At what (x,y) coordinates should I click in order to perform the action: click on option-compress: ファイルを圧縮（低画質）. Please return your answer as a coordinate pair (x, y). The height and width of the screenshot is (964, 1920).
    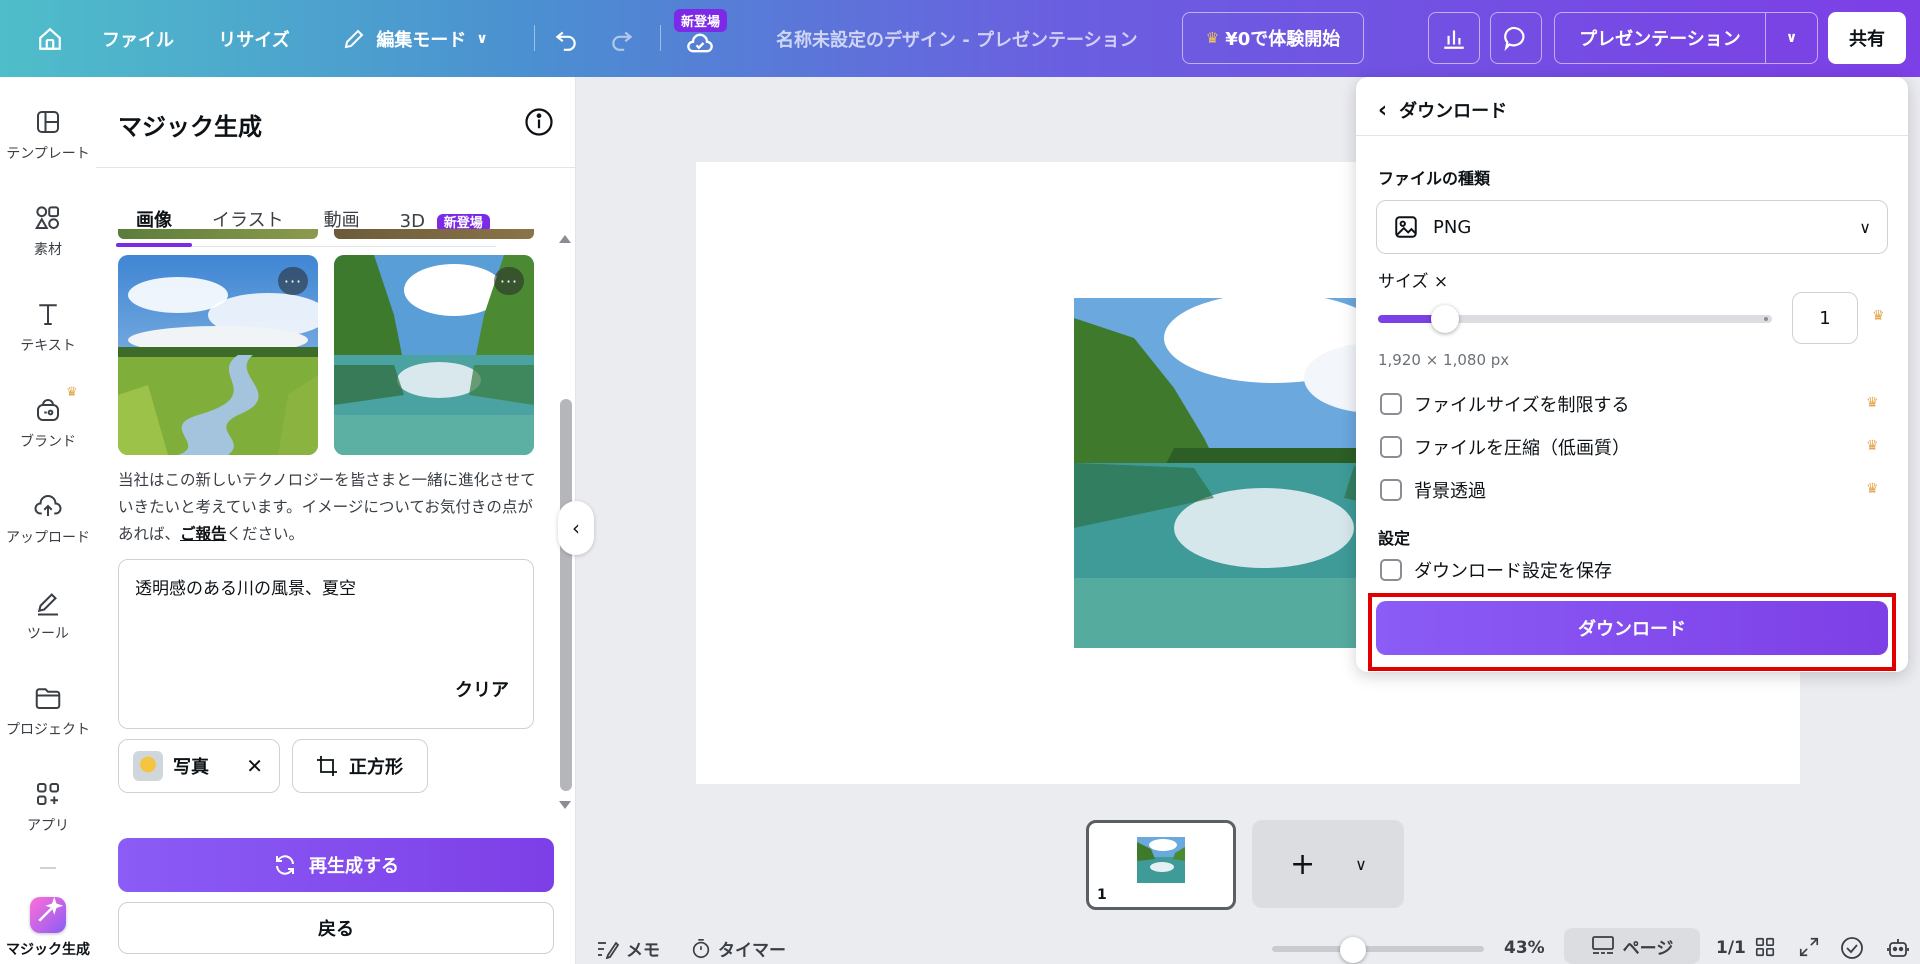
    Looking at the image, I should click on (1505, 447).